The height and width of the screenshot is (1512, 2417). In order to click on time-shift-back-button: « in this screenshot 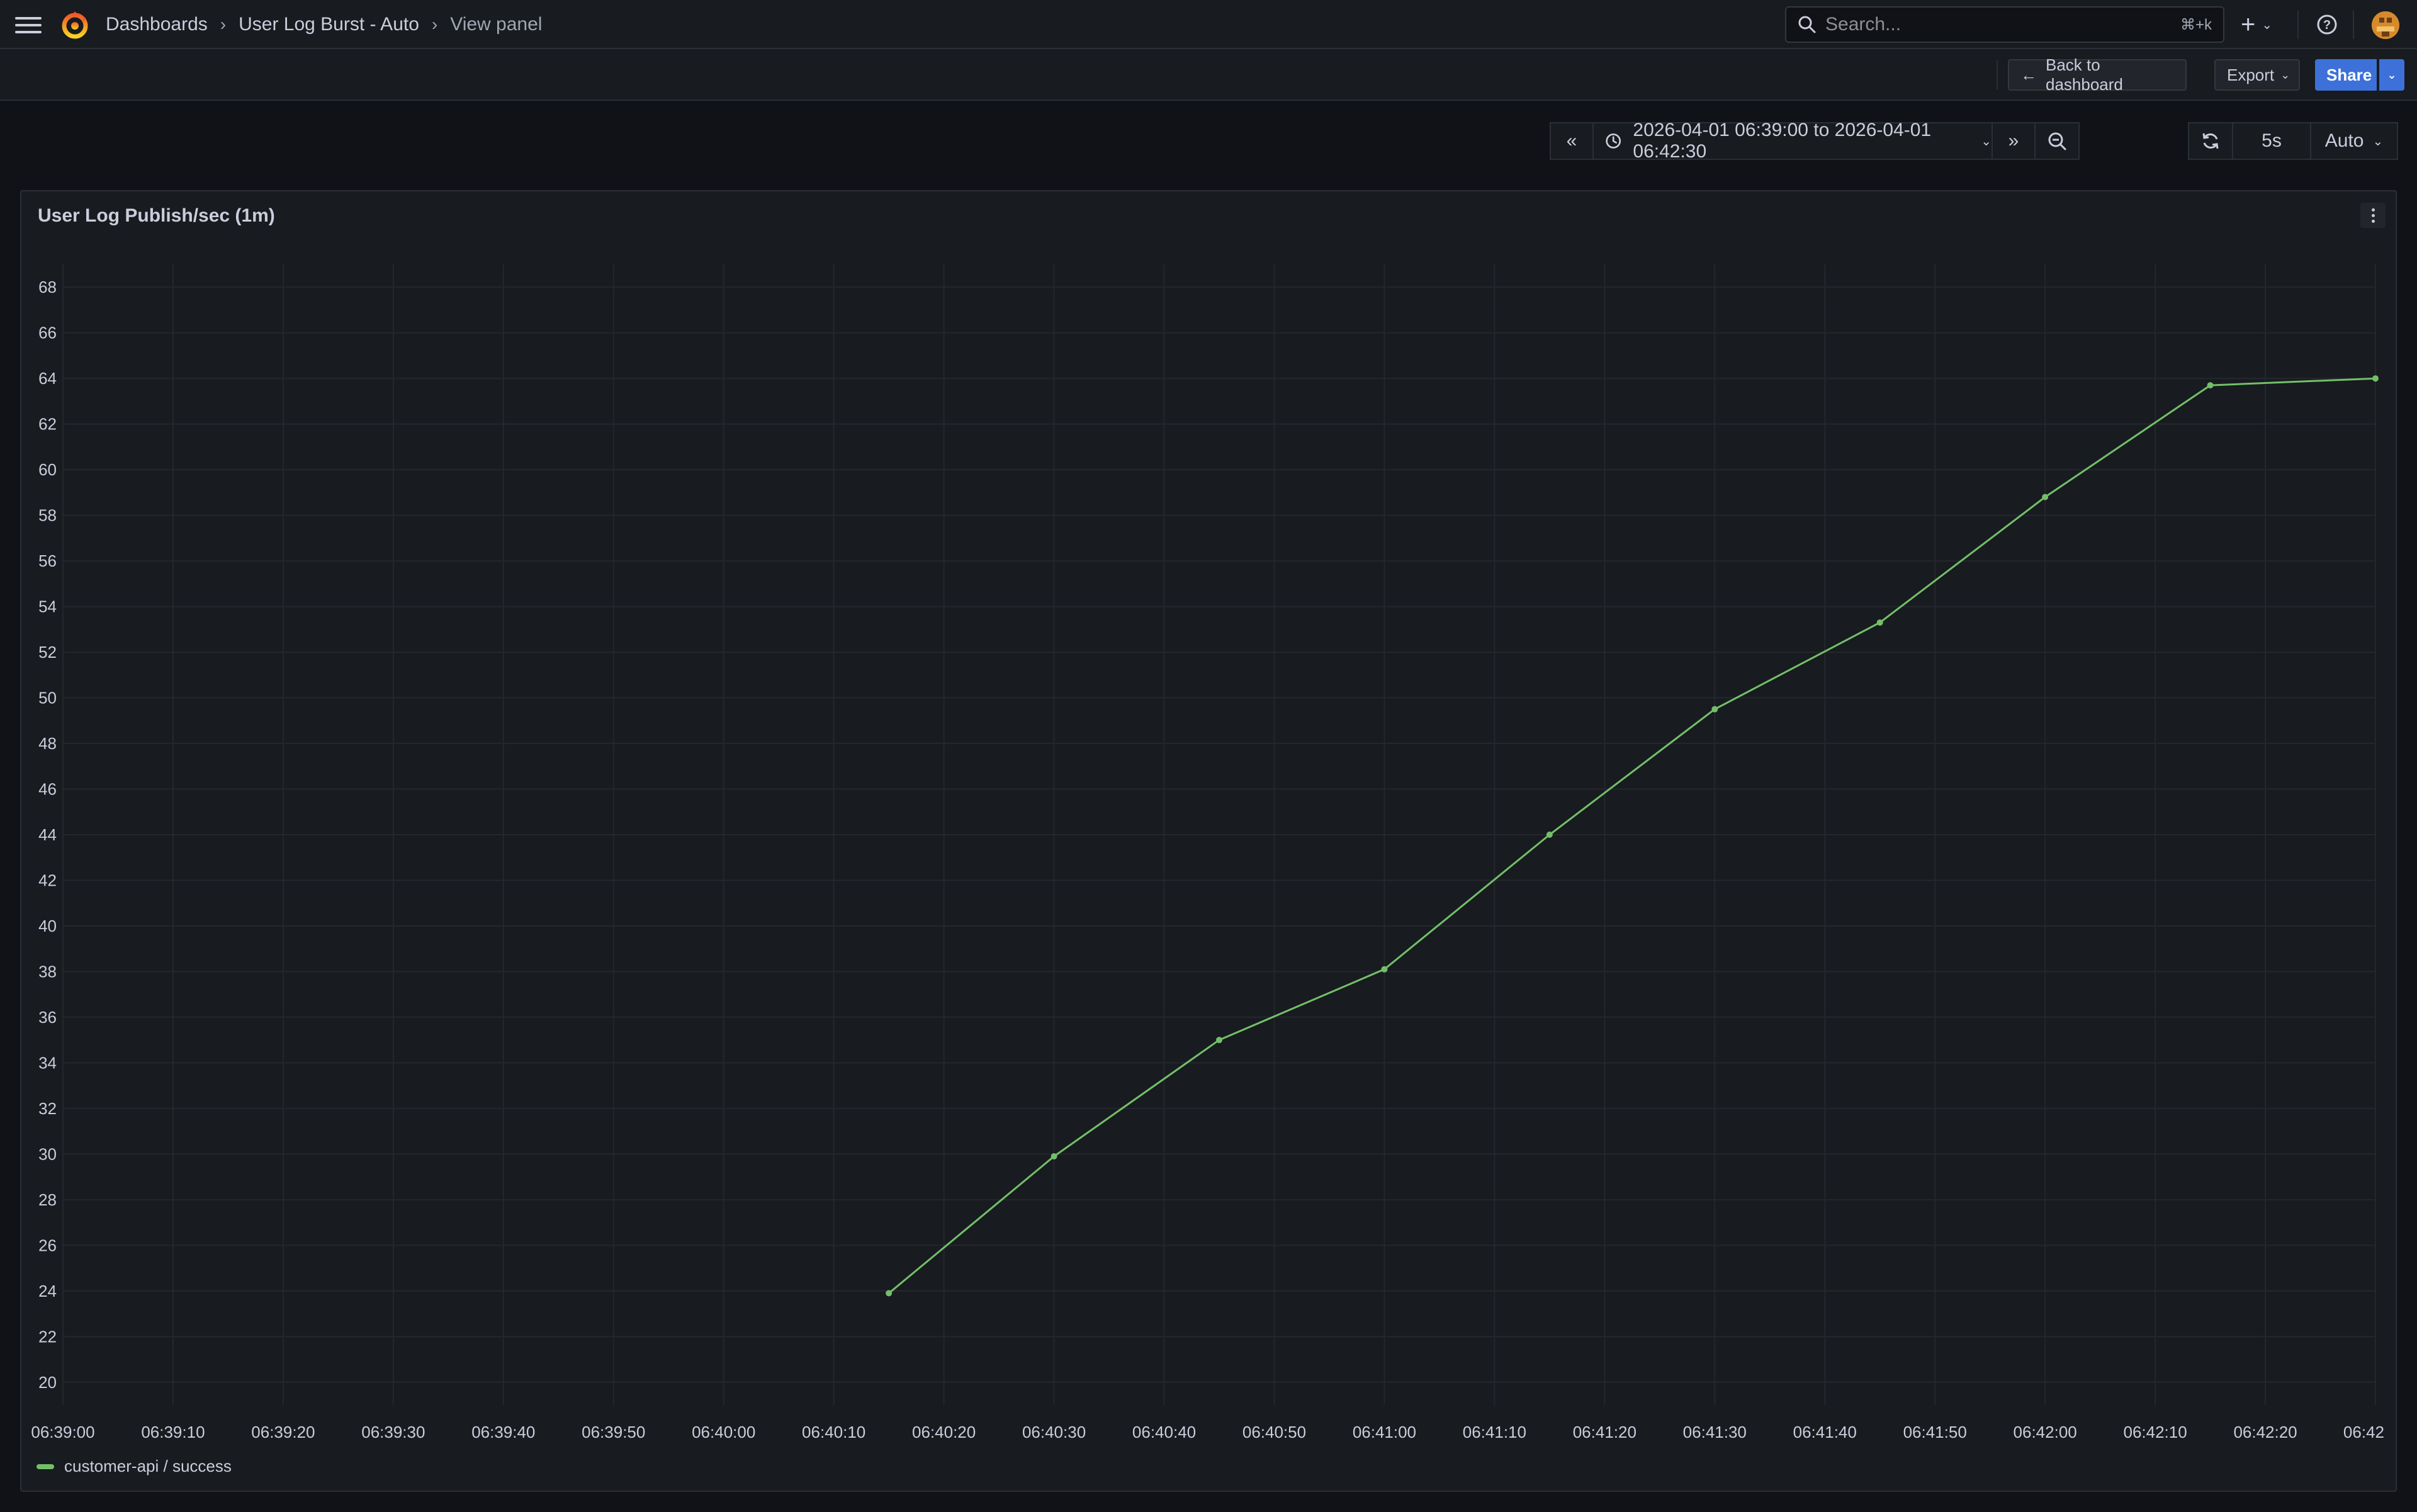, I will do `click(1572, 141)`.